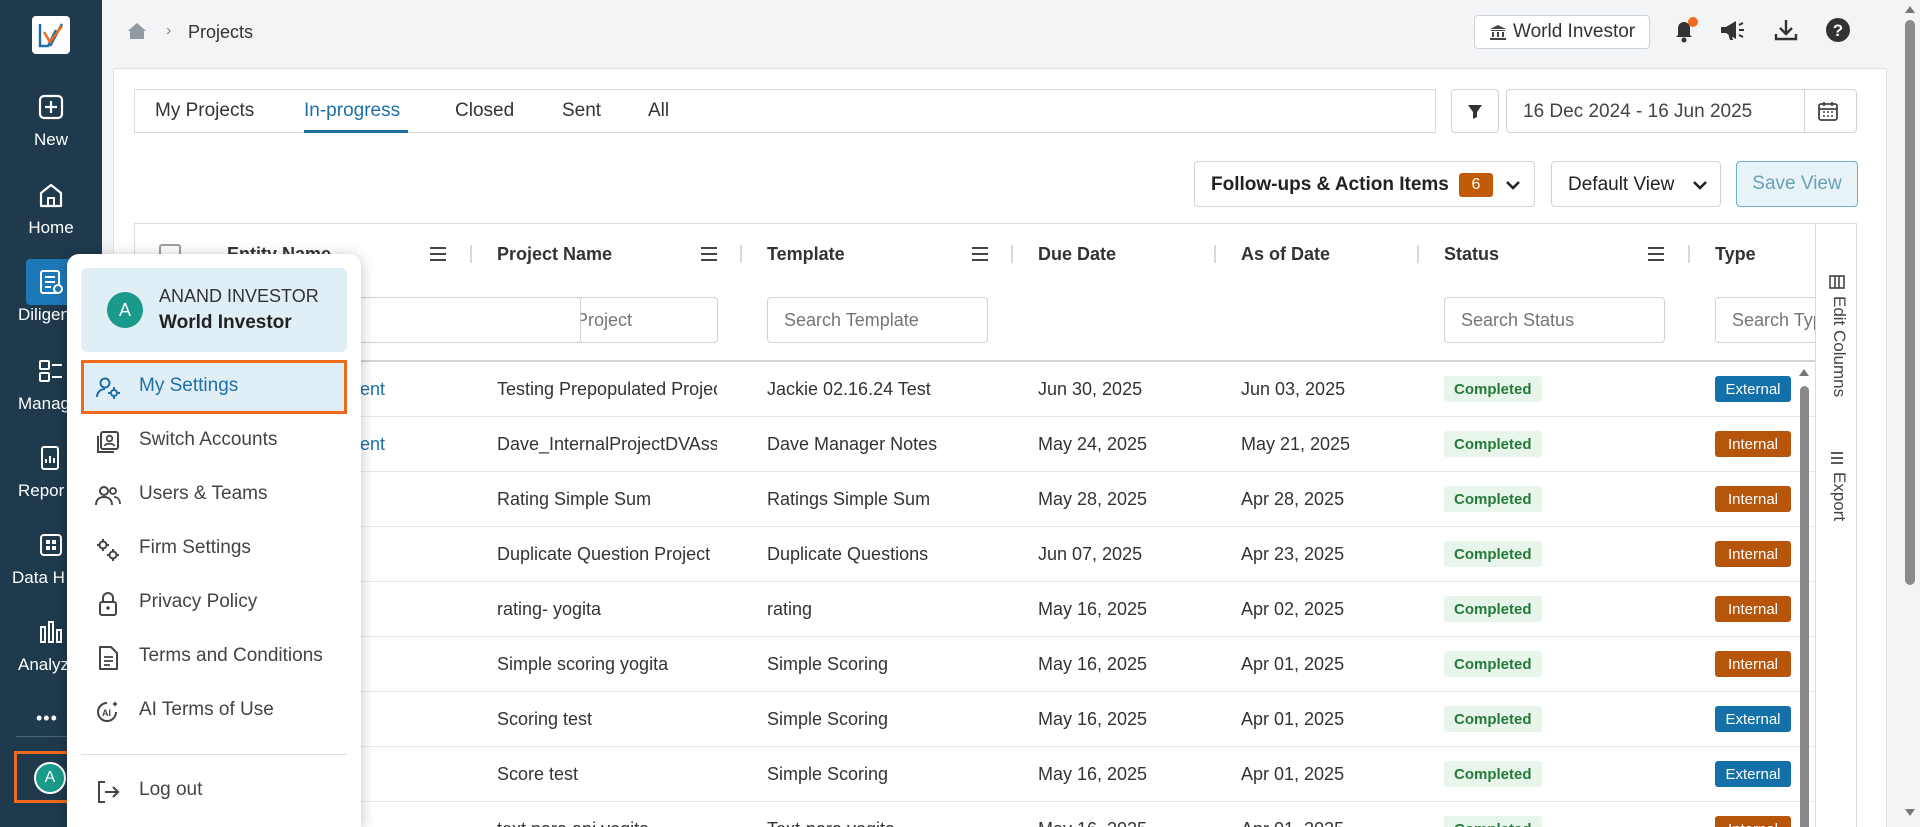  What do you see at coordinates (658, 111) in the screenshot?
I see `tab-all: All` at bounding box center [658, 111].